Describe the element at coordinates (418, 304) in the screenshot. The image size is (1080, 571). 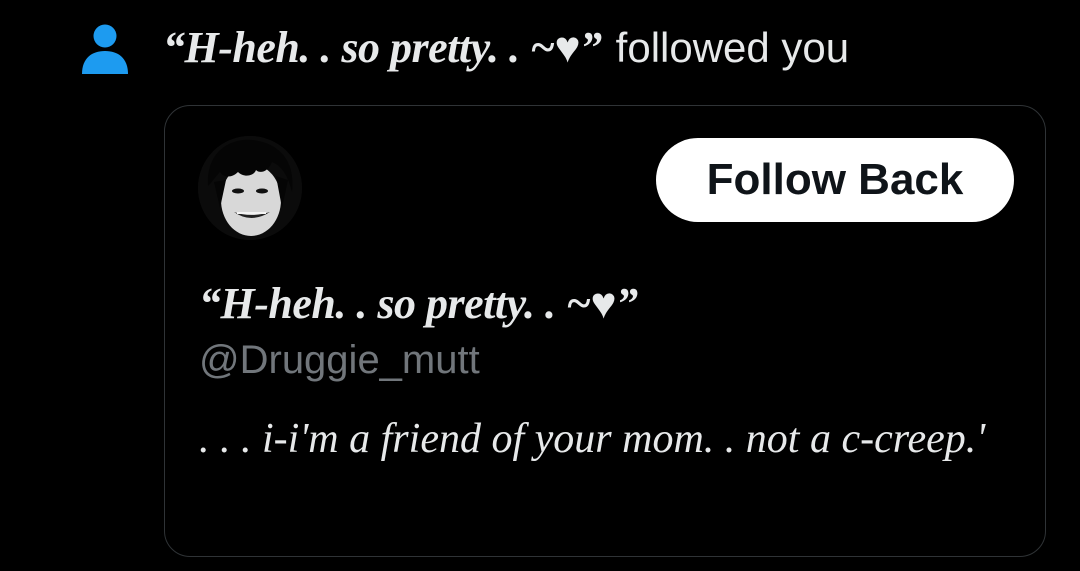
I see `card-display-name: “H-heh. . so pretty. . ~♥”` at that location.